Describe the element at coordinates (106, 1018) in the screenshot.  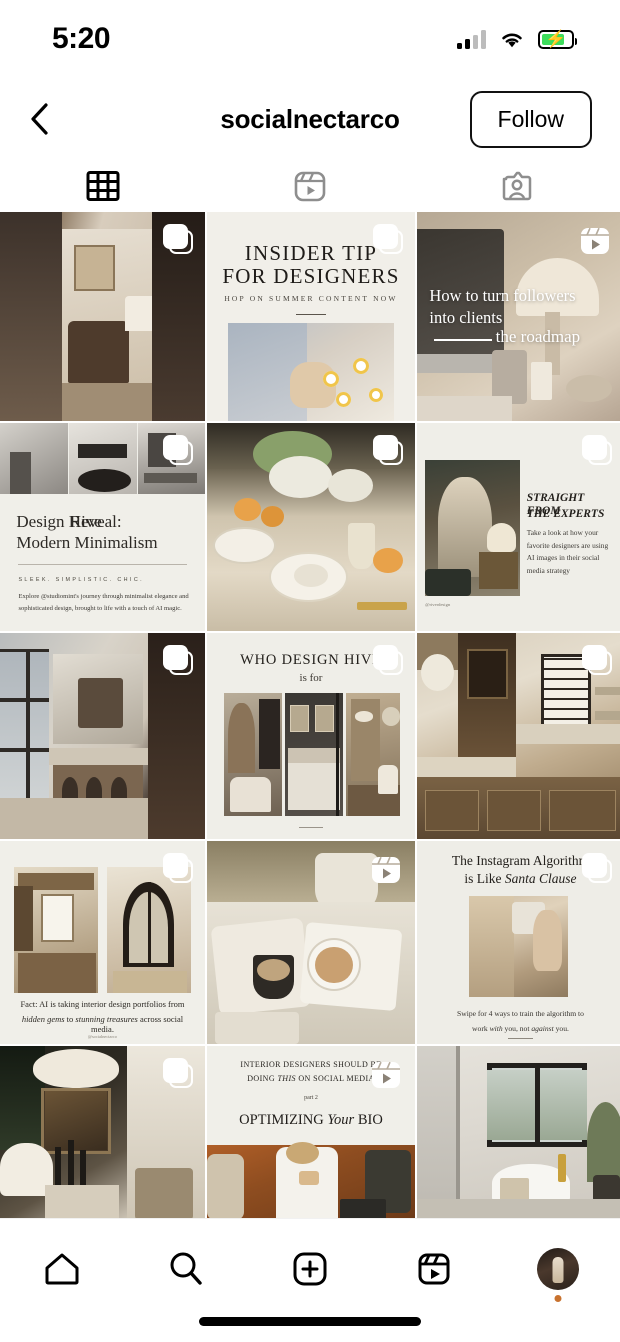
I see `post-10-caption-c: stunning treasures` at that location.